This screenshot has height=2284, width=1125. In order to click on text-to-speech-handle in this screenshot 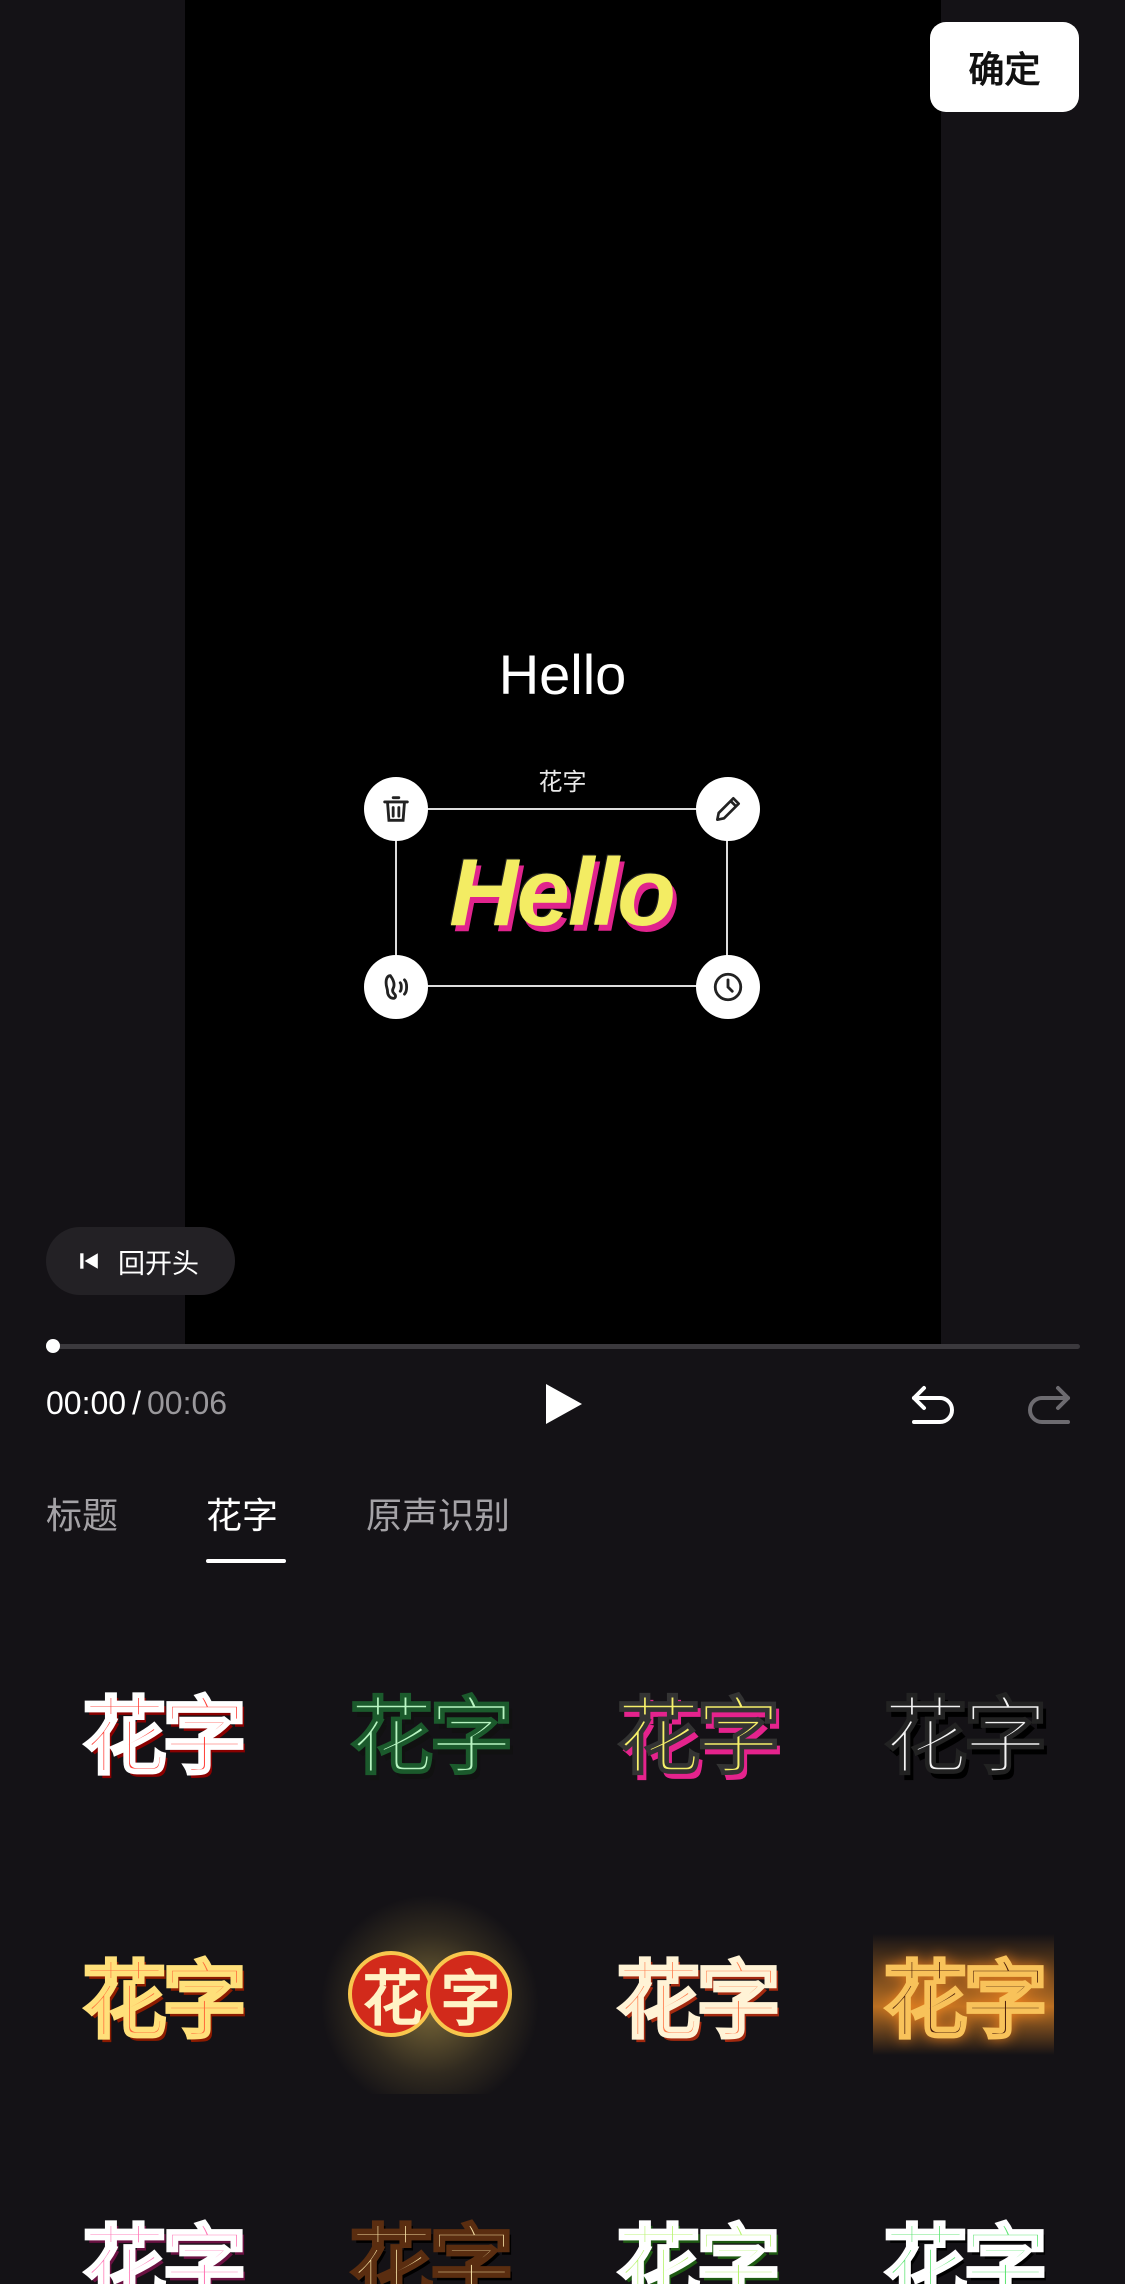, I will do `click(396, 987)`.